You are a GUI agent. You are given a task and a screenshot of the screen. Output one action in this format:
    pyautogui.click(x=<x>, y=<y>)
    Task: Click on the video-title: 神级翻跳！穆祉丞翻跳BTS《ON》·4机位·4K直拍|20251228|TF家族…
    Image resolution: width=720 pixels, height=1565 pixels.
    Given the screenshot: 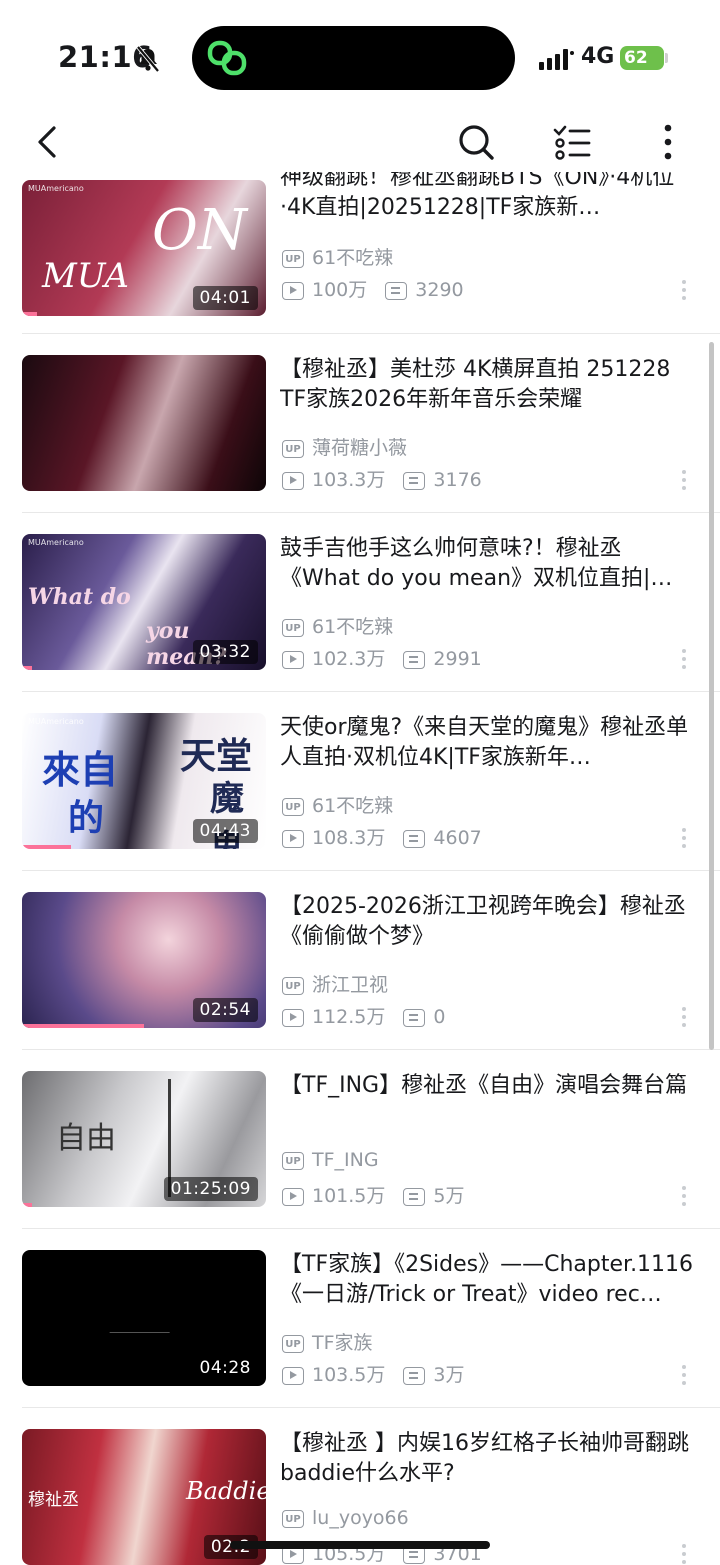 What is the action you would take?
    pyautogui.click(x=489, y=197)
    